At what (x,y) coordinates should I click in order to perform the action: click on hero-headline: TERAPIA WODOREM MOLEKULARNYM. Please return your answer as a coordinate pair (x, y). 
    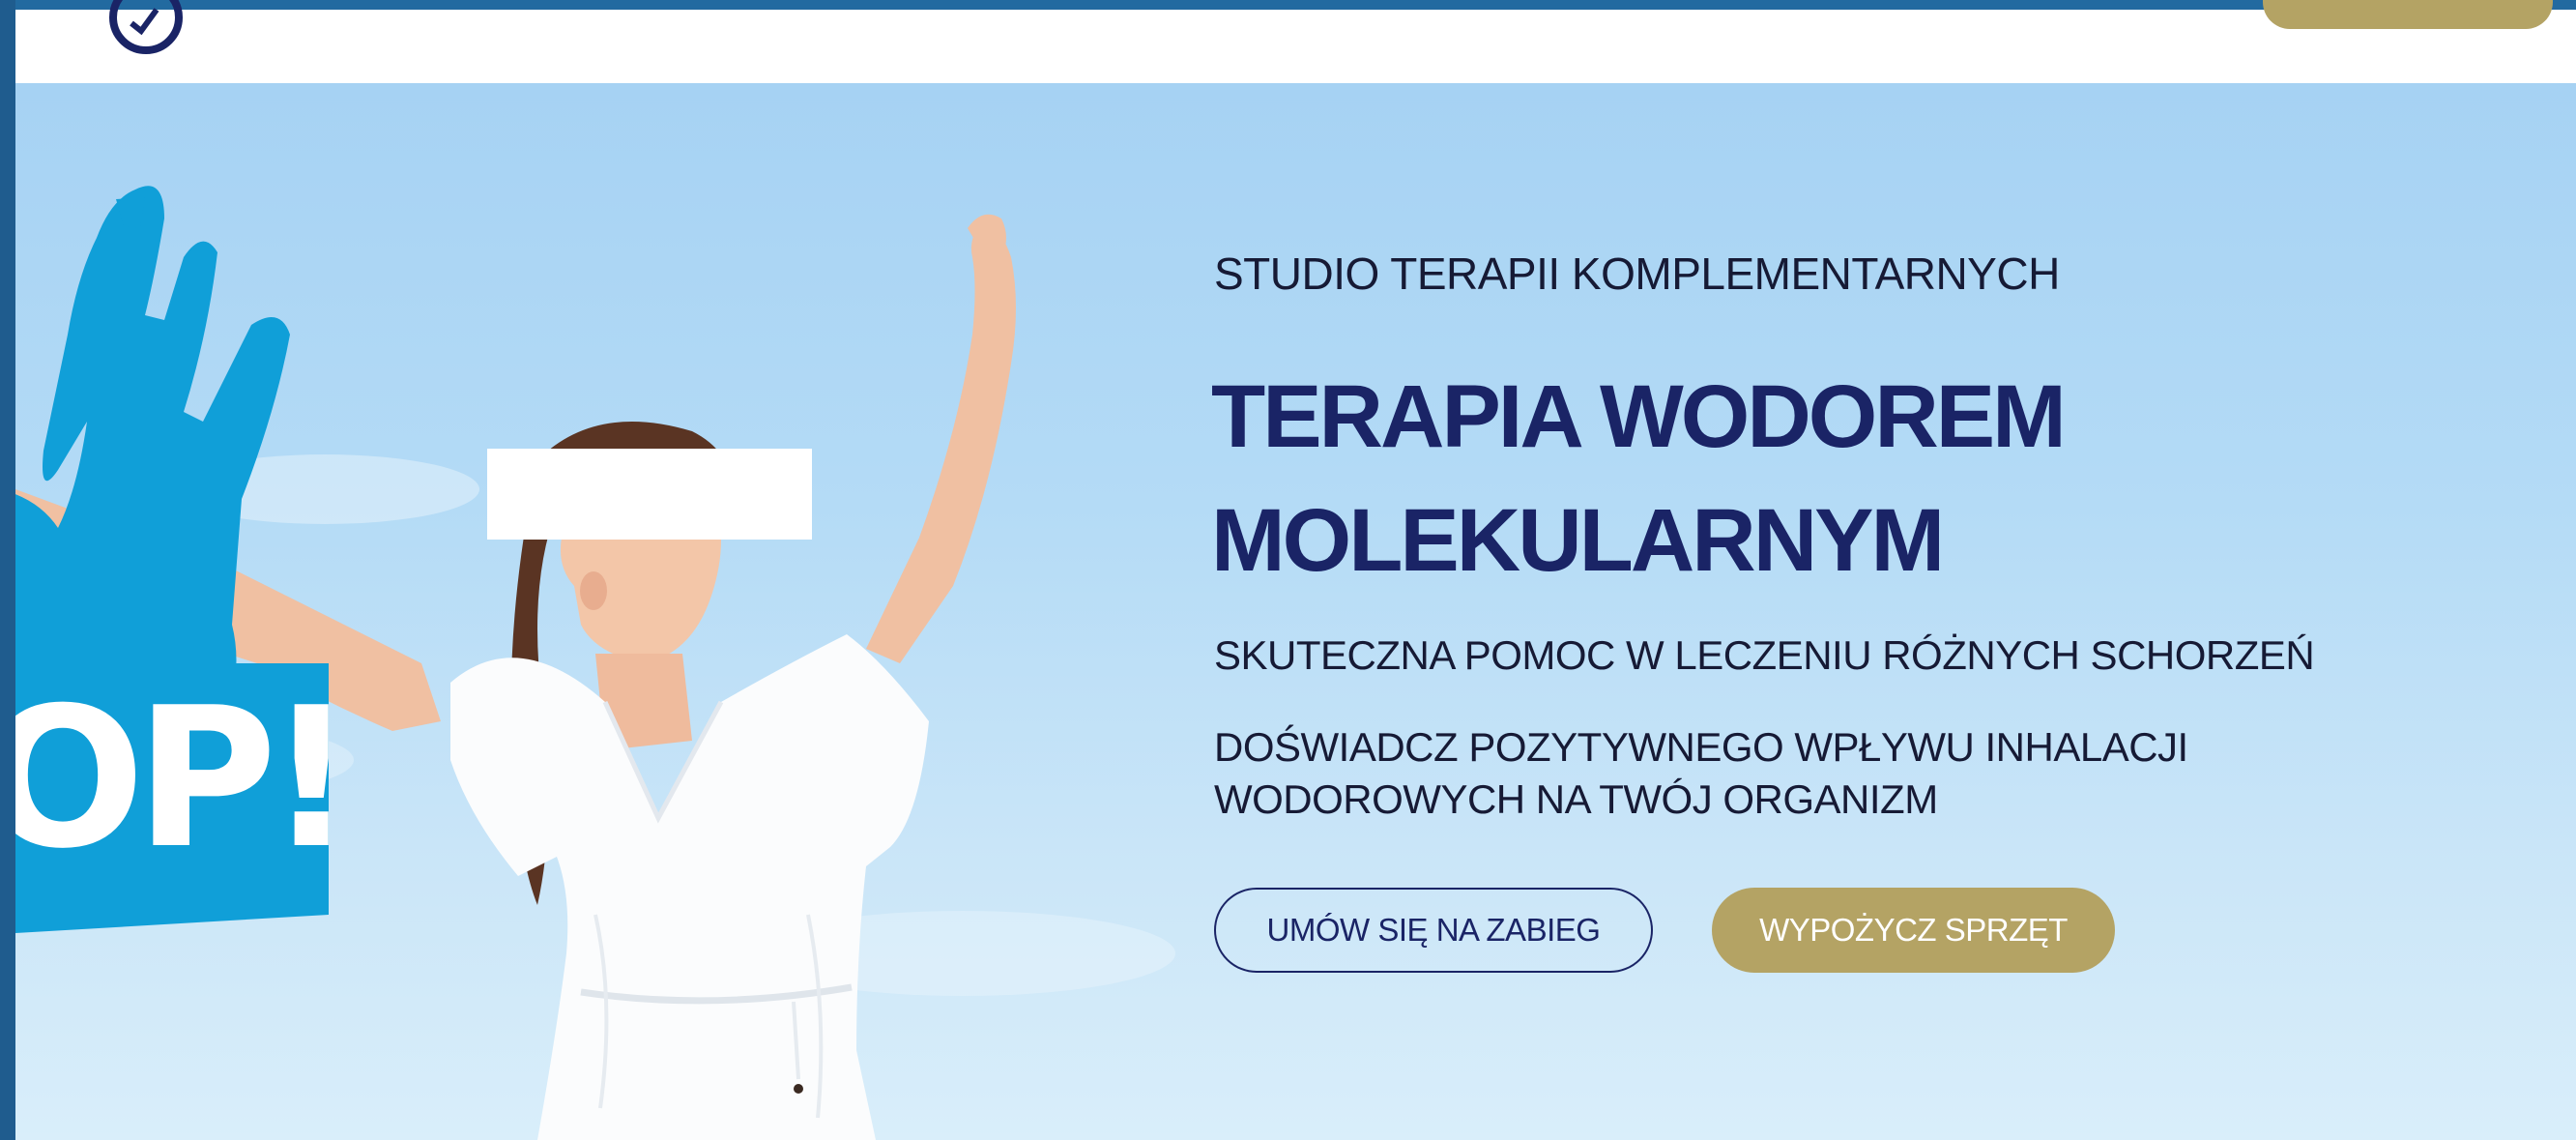
    Looking at the image, I should click on (1639, 479).